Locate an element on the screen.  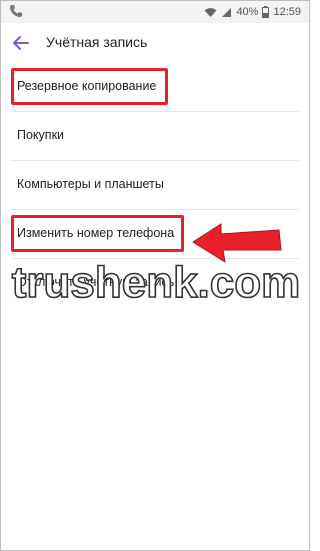
clock: 12:59 is located at coordinates (287, 12).